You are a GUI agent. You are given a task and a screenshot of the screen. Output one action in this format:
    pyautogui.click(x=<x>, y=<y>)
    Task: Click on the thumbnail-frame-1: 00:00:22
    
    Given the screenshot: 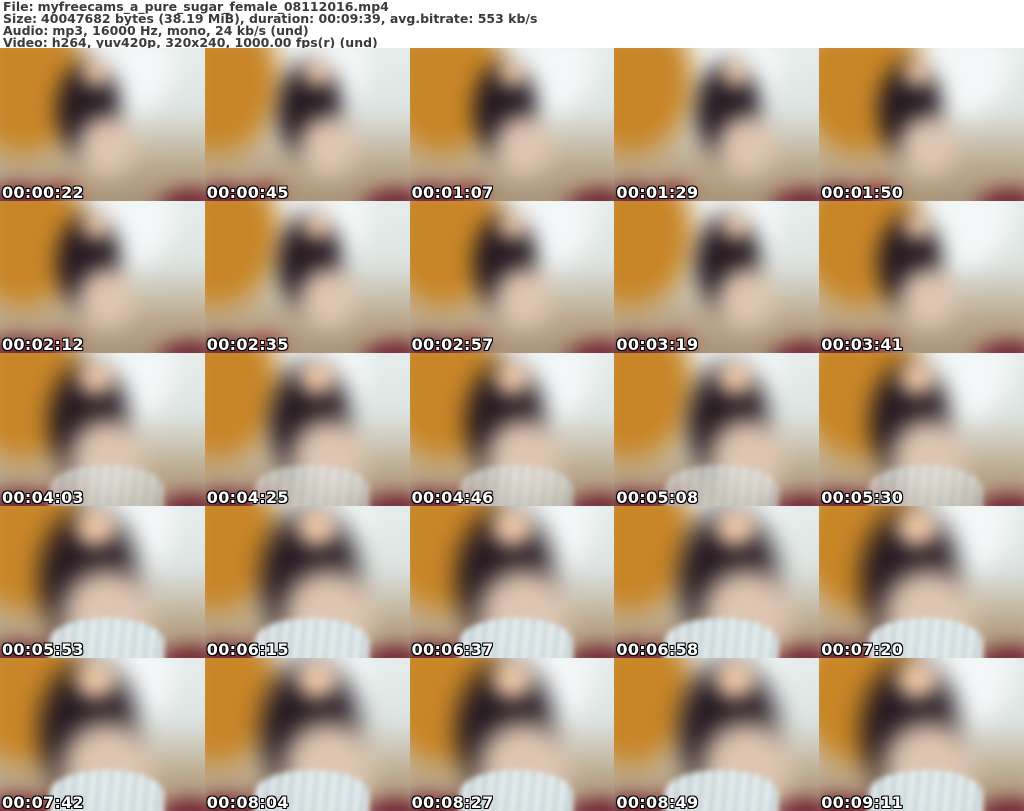 What is the action you would take?
    pyautogui.click(x=102, y=124)
    